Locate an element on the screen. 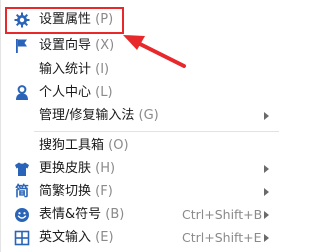 The height and width of the screenshot is (252, 320). english-input-icon is located at coordinates (22, 238).